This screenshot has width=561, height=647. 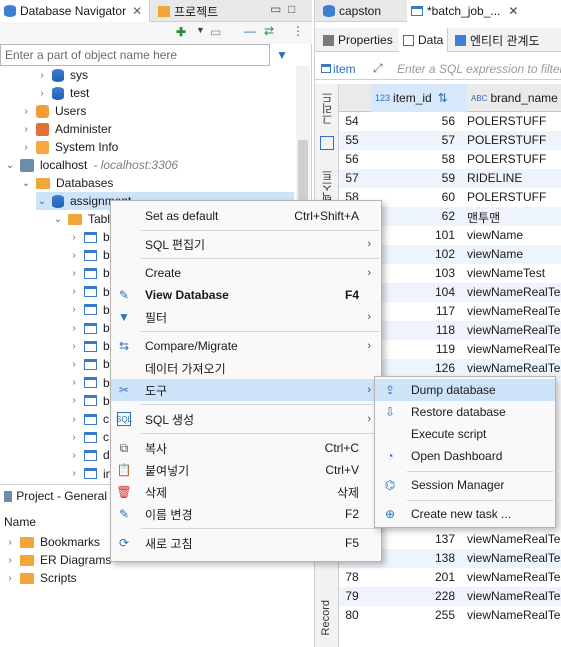 What do you see at coordinates (181, 32) in the screenshot?
I see `new-connection-icon: ✚` at bounding box center [181, 32].